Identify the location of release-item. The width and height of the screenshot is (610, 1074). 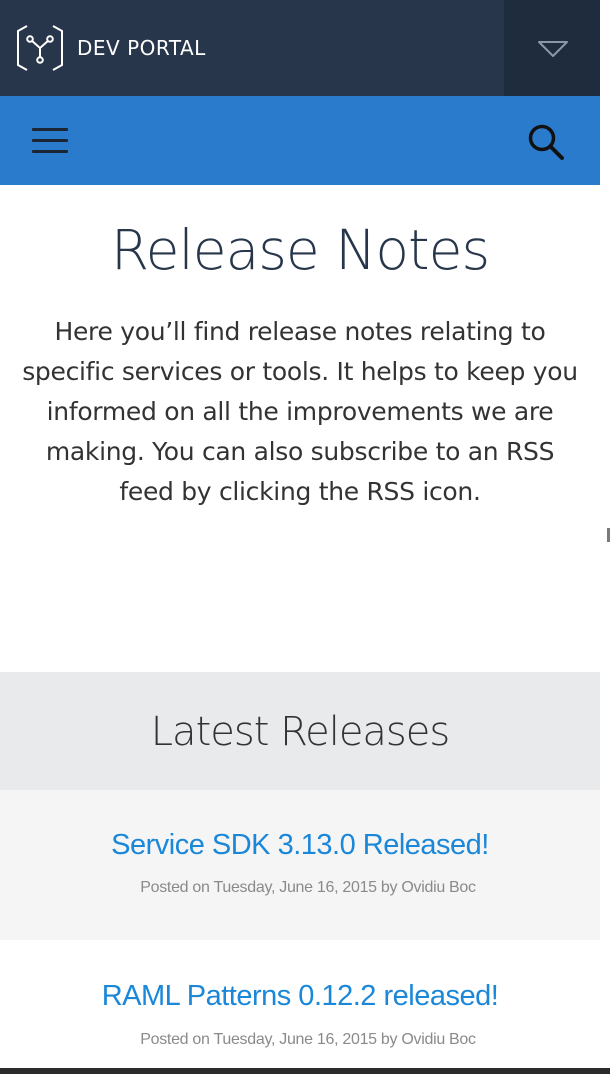
(300, 865).